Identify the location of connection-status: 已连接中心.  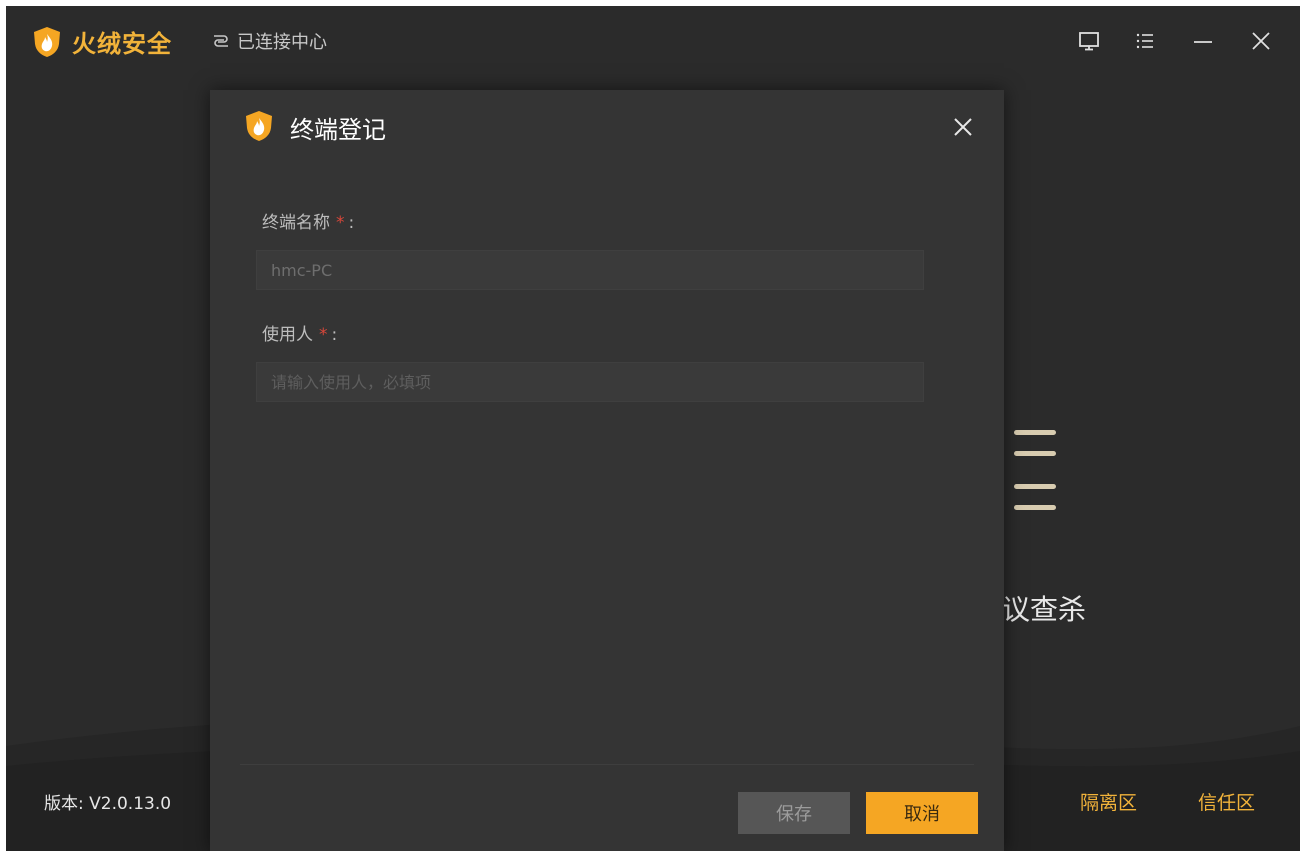
(269, 41).